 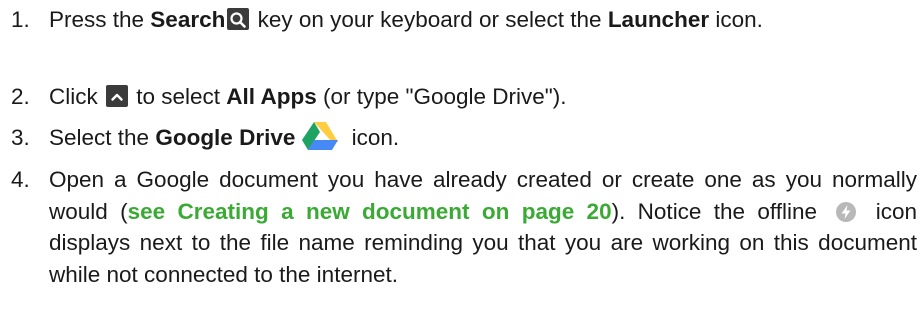 What do you see at coordinates (20, 137) in the screenshot?
I see `step-number: 3.` at bounding box center [20, 137].